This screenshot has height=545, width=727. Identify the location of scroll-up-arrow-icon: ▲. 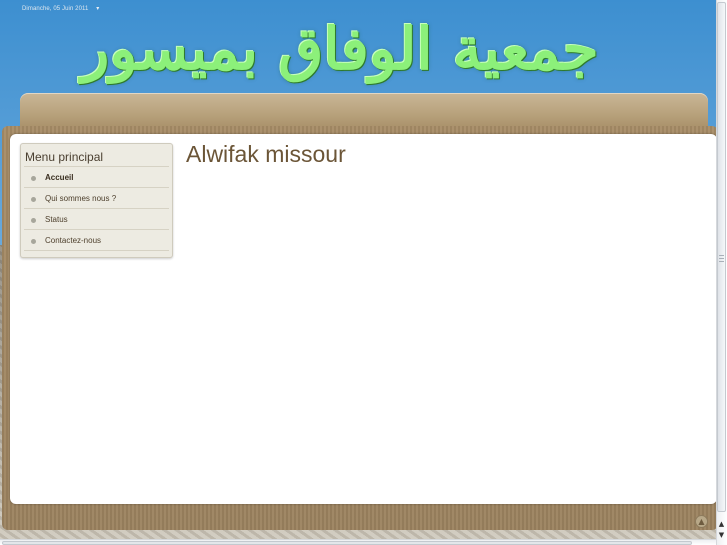
(721, 524).